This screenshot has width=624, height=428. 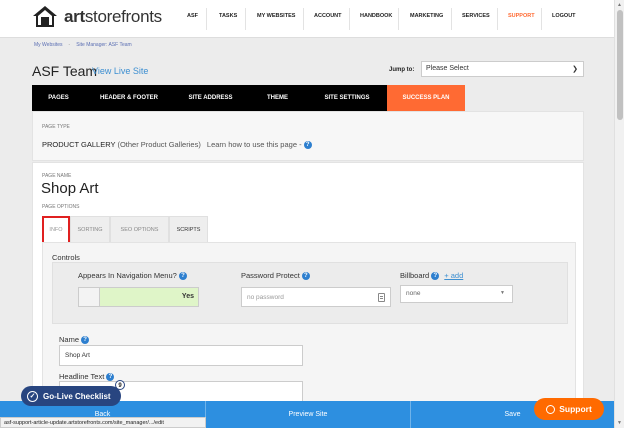 I want to click on scroll-down-icon: ▼, so click(x=619, y=423).